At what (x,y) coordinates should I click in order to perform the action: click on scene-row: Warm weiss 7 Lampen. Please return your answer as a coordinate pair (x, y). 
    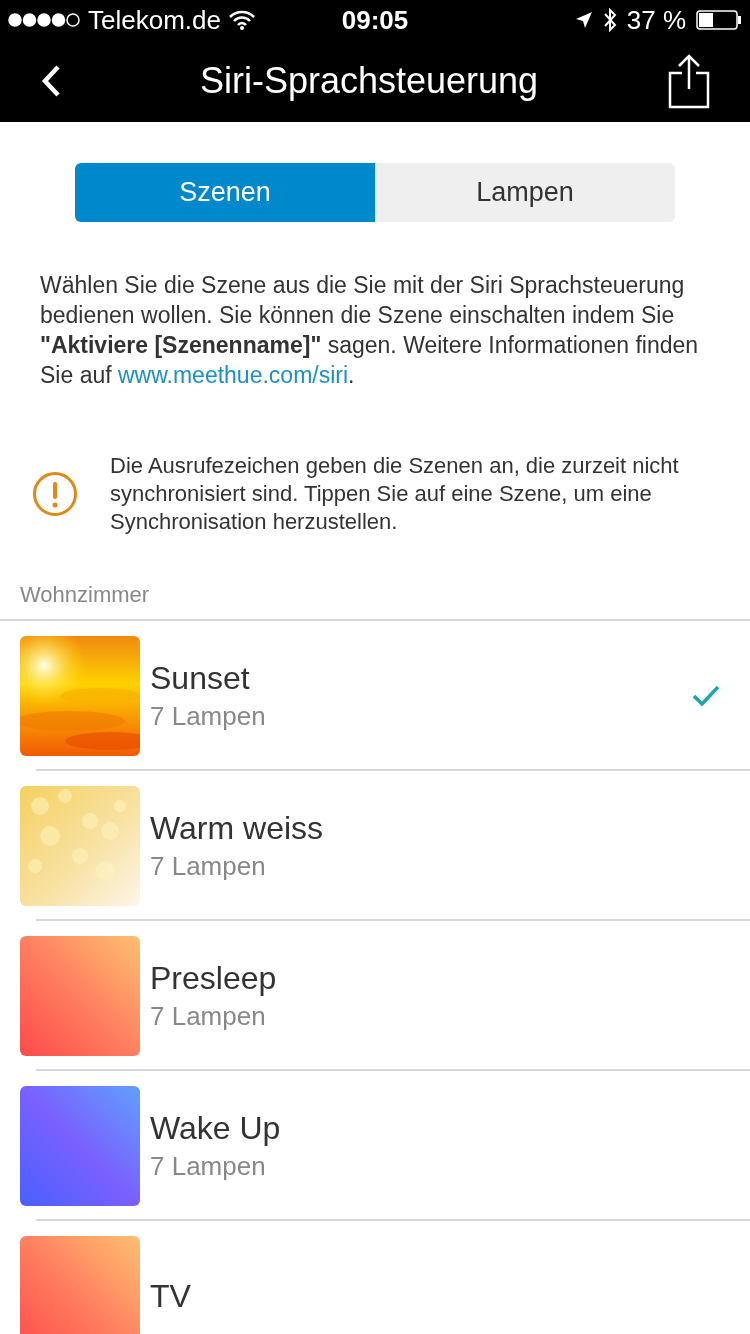
    Looking at the image, I should click on (375, 846).